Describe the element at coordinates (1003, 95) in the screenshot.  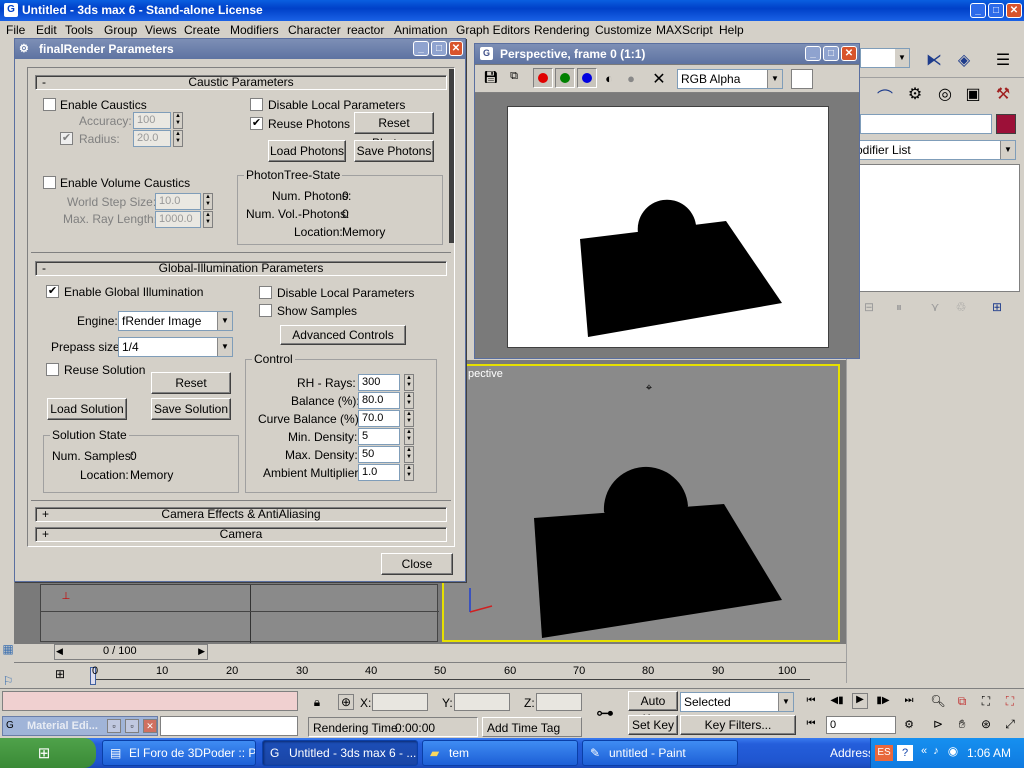
I see `utilities-tab-icon: ⚒` at that location.